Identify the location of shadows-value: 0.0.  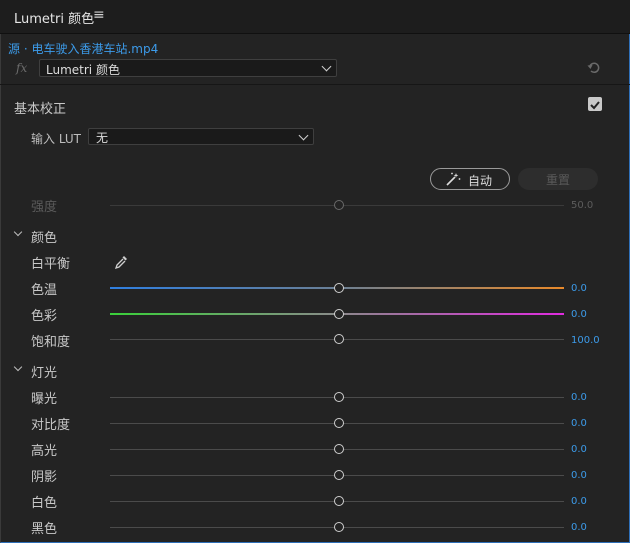
(579, 475).